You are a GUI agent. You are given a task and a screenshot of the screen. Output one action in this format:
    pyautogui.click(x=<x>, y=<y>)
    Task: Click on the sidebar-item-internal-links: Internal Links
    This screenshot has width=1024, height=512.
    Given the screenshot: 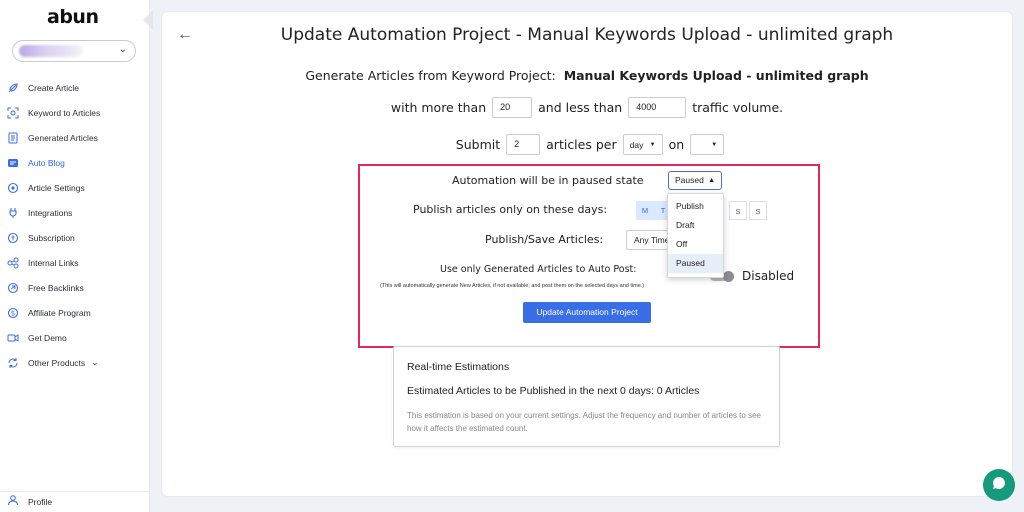 What is the action you would take?
    pyautogui.click(x=75, y=262)
    